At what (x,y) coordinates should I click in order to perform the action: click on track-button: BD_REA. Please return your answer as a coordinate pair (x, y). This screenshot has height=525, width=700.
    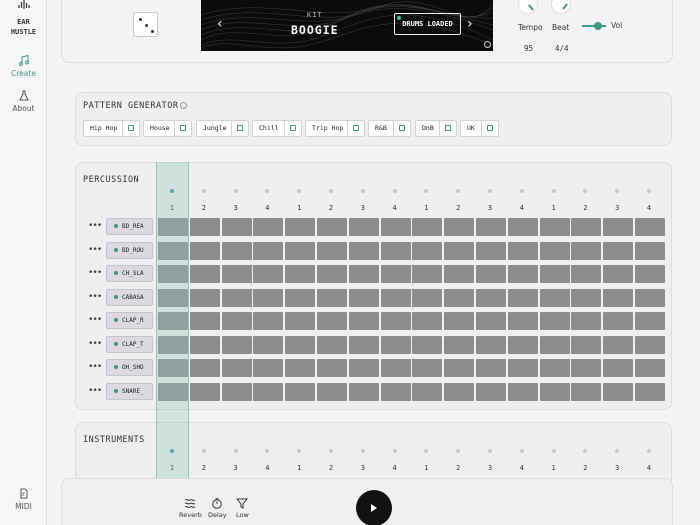
    Looking at the image, I should click on (129, 226).